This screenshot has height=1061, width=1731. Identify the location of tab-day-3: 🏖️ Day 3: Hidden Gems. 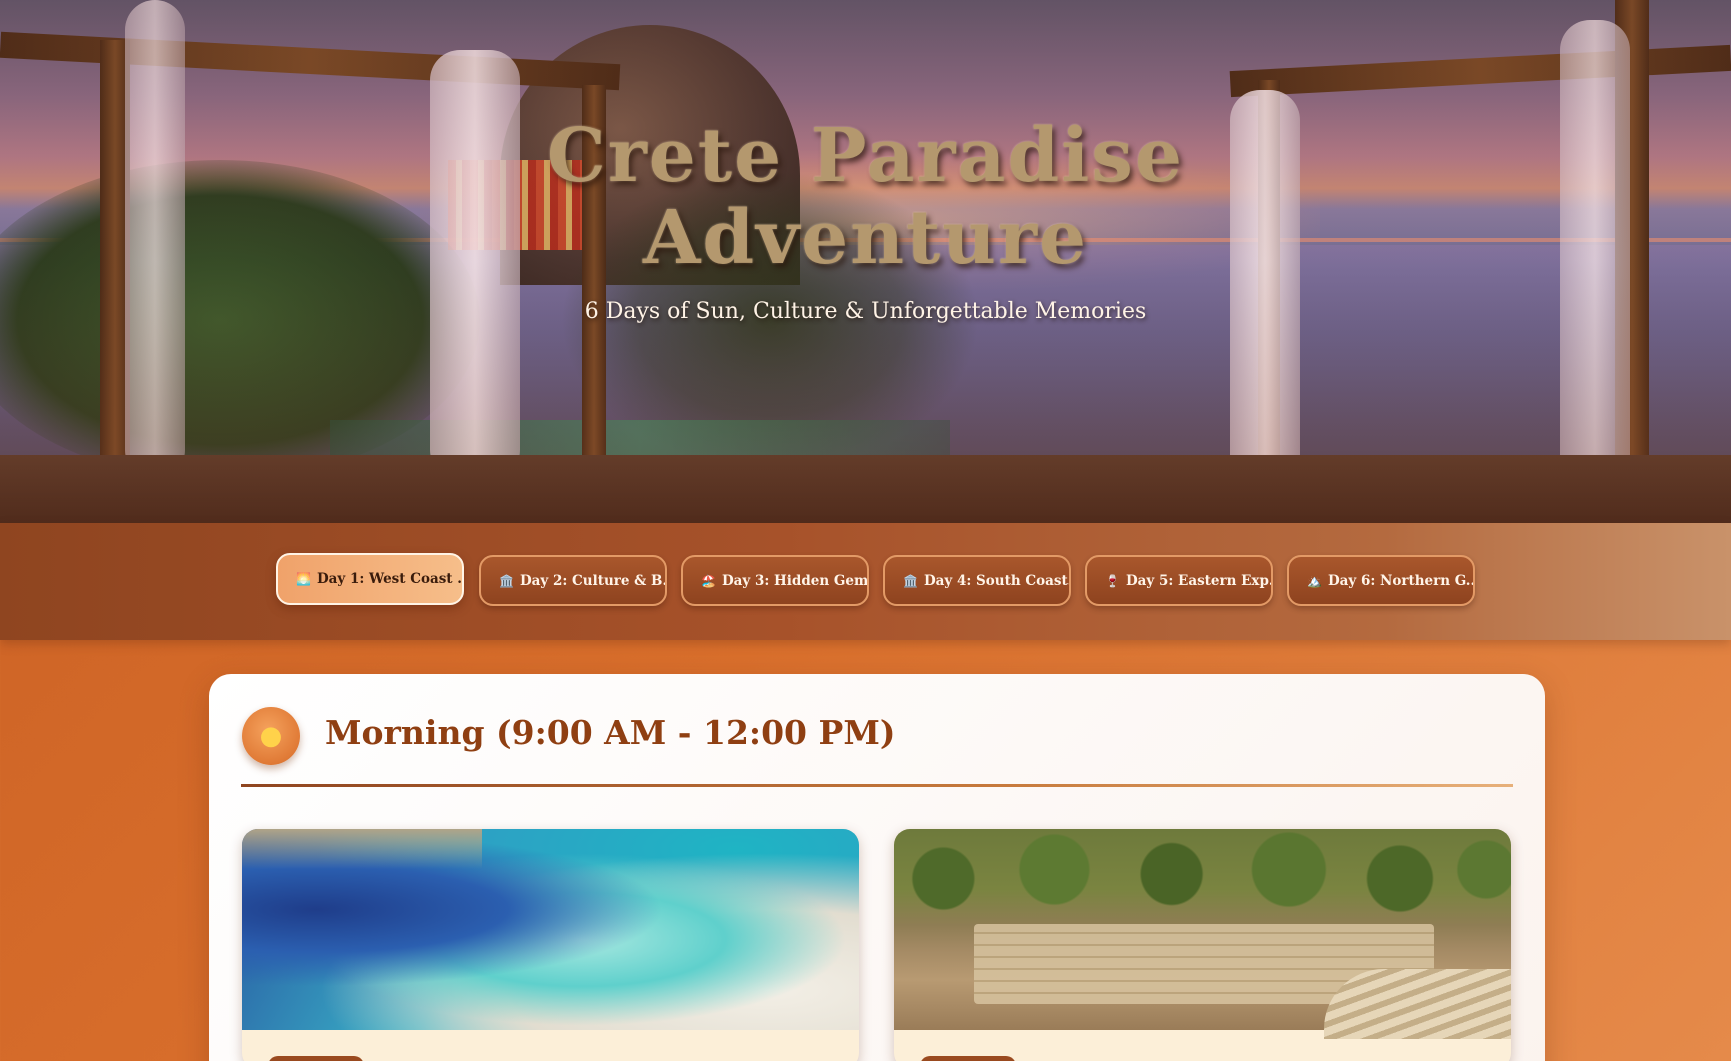
(775, 580).